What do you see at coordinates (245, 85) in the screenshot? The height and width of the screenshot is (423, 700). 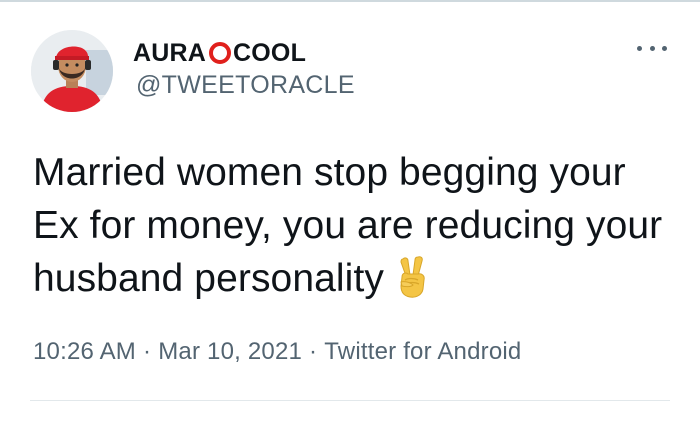 I see `author-handle: @TWEETORACLE` at bounding box center [245, 85].